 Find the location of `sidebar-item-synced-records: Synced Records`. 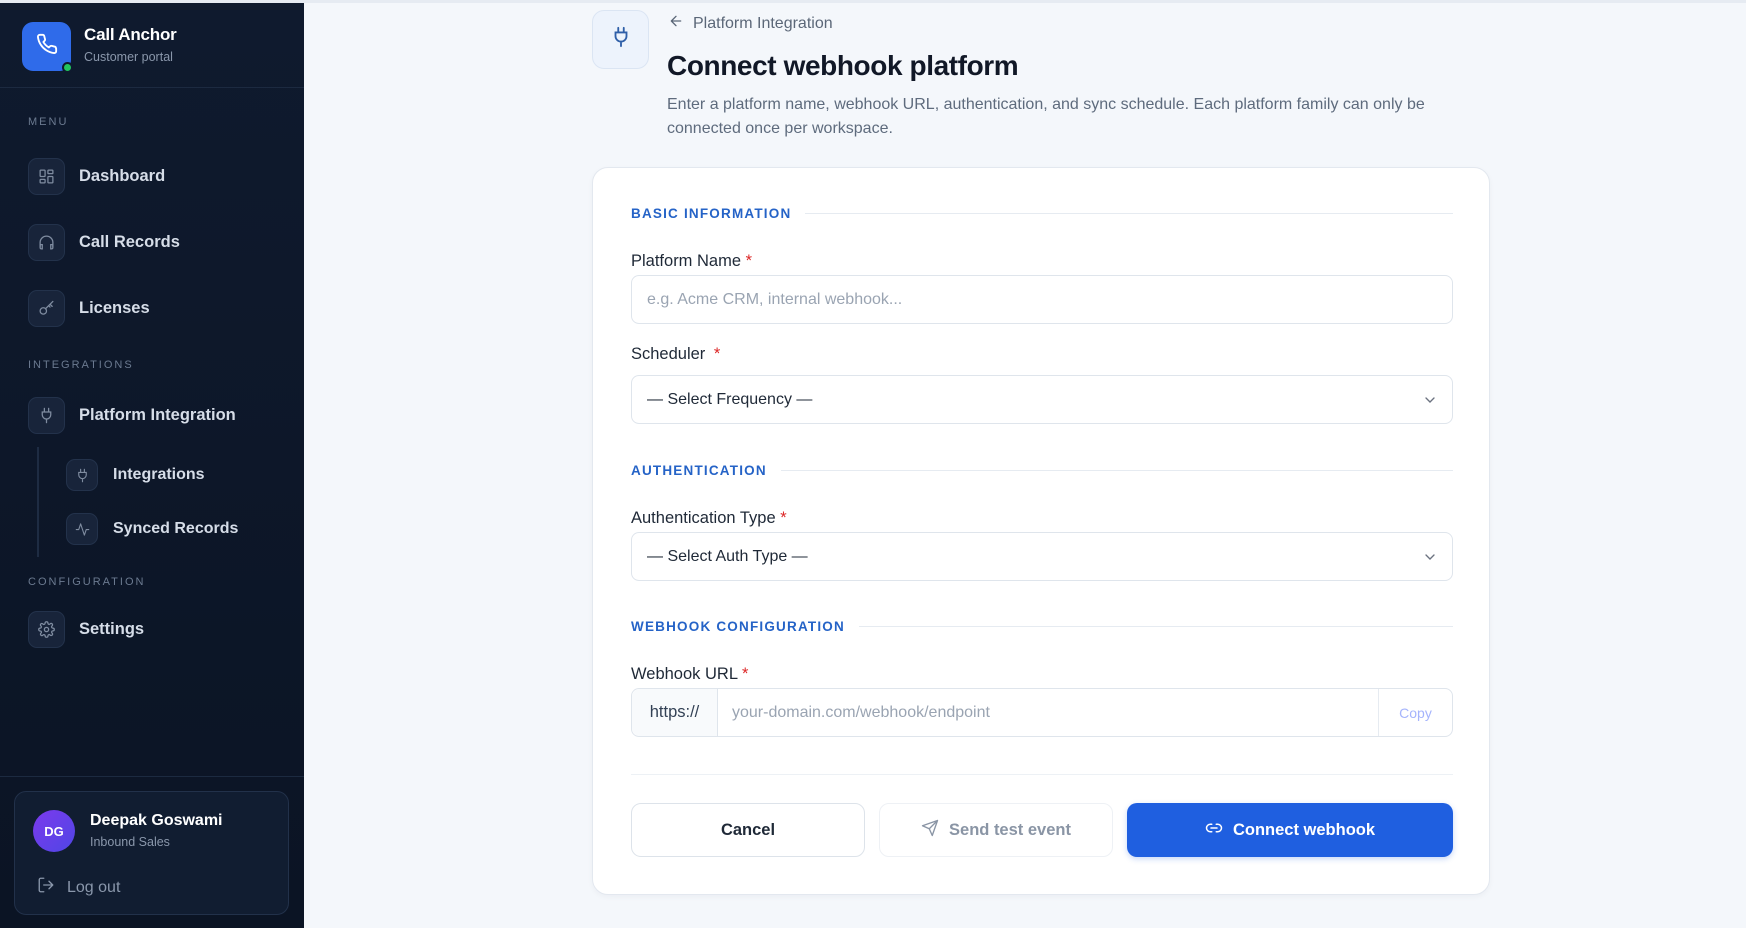

sidebar-item-synced-records: Synced Records is located at coordinates (152, 529).